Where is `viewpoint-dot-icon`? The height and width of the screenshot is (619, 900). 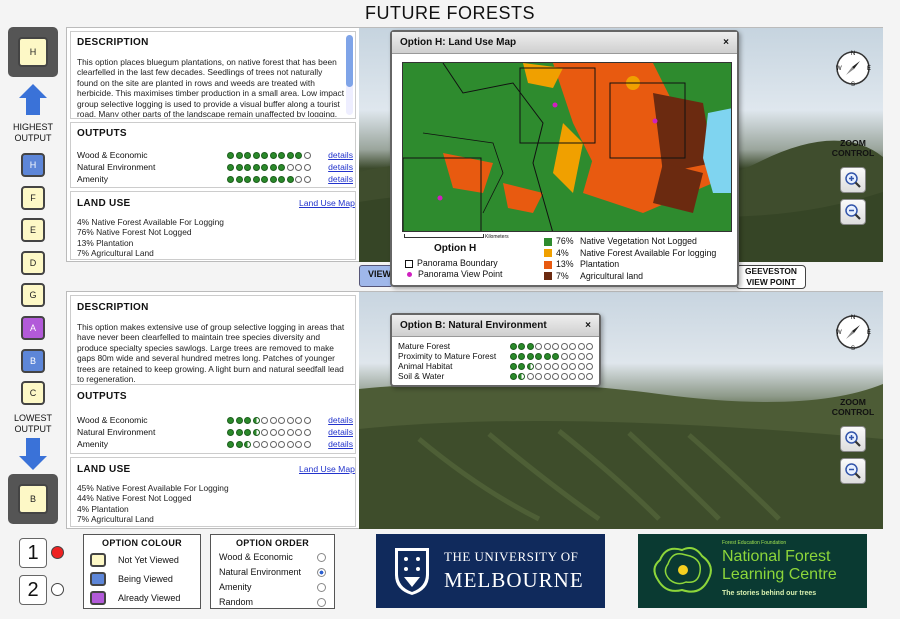
viewpoint-dot-icon is located at coordinates (409, 275).